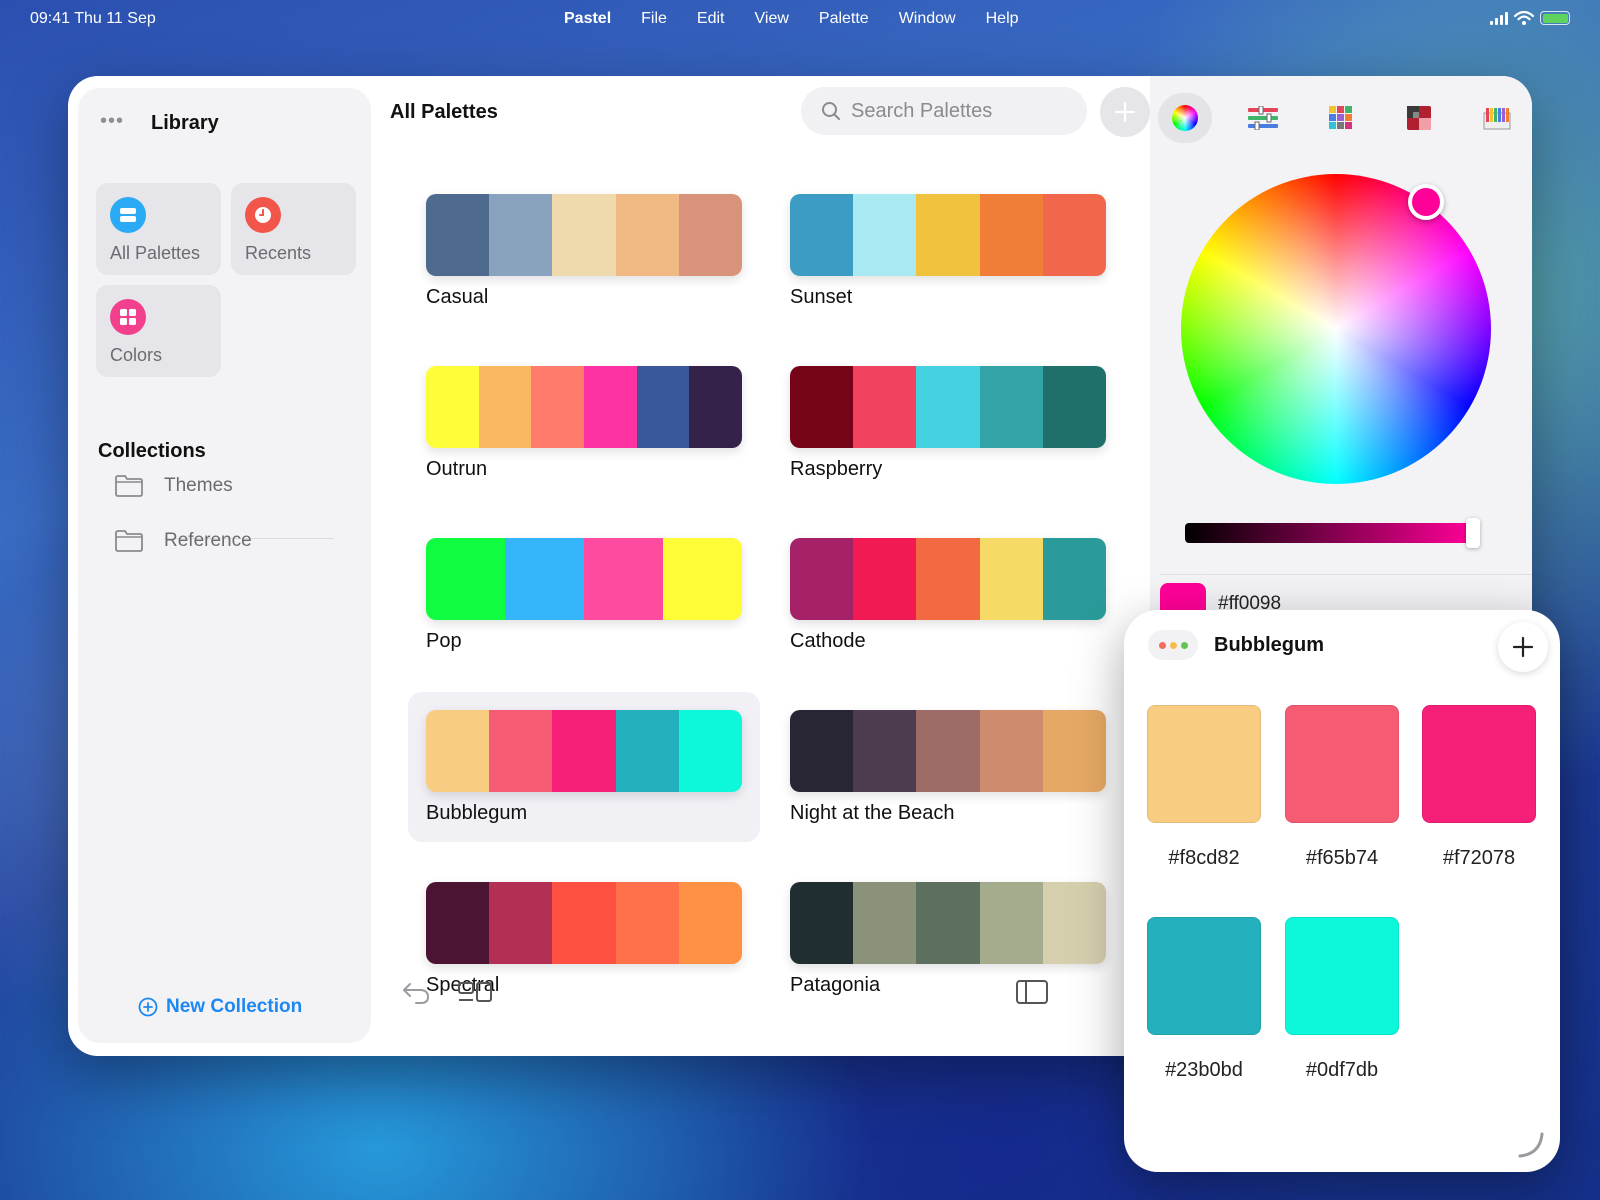 This screenshot has width=1600, height=1200. I want to click on sidebar-toggle-icon, so click(1032, 992).